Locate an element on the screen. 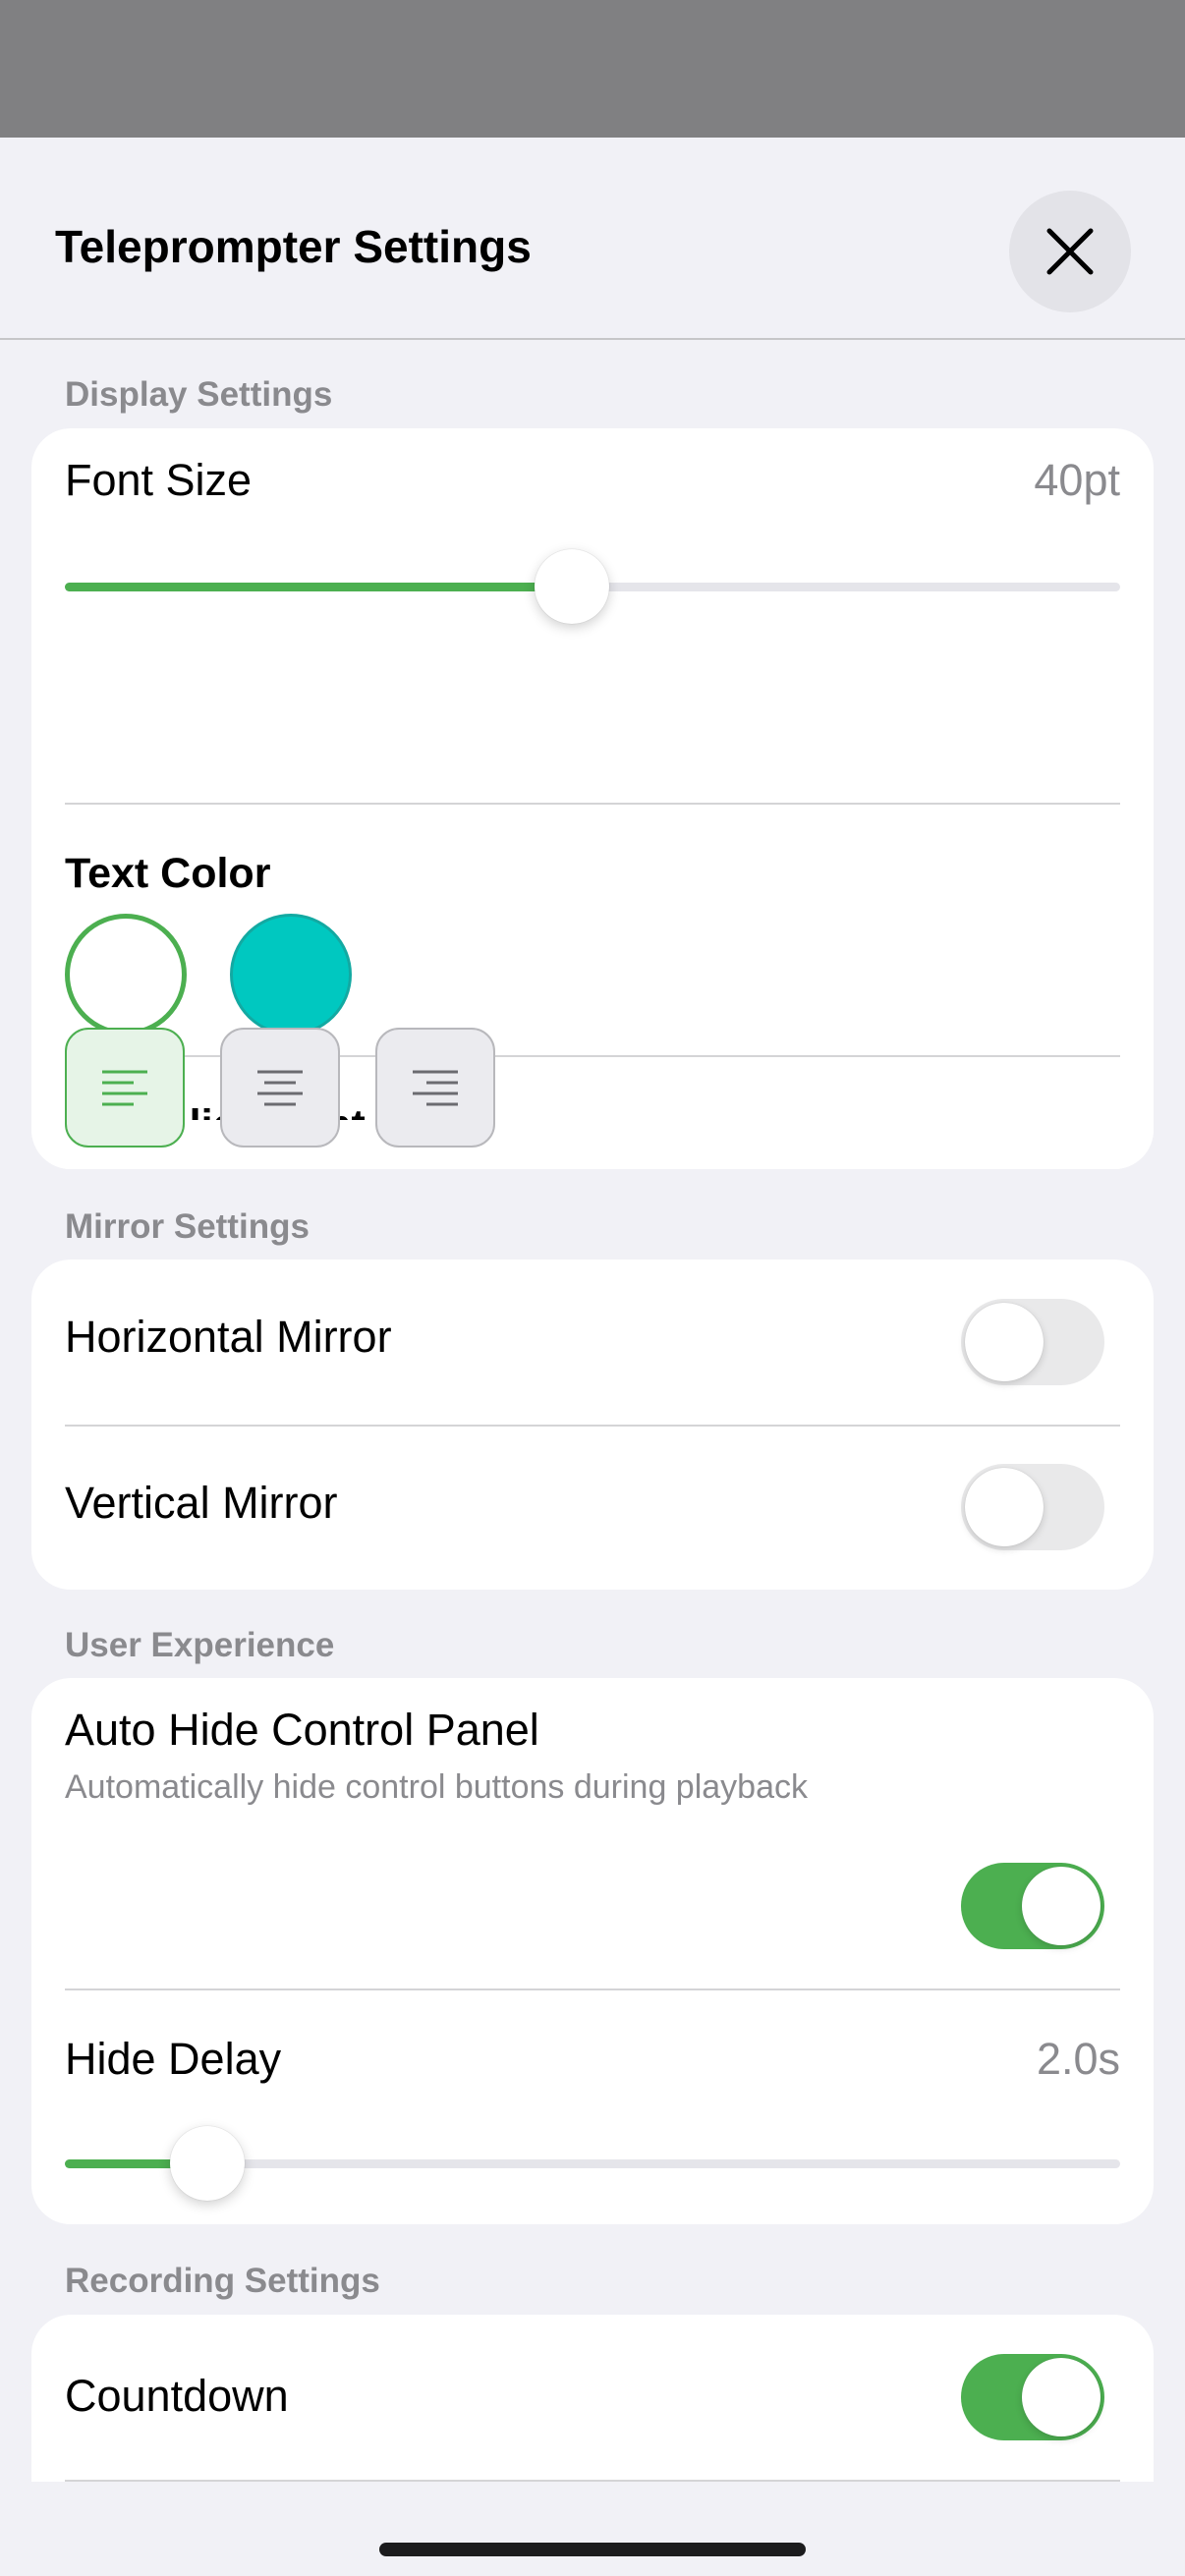 The width and height of the screenshot is (1185, 2576). auto-hide-label: Auto Hide Control Panel is located at coordinates (302, 1730).